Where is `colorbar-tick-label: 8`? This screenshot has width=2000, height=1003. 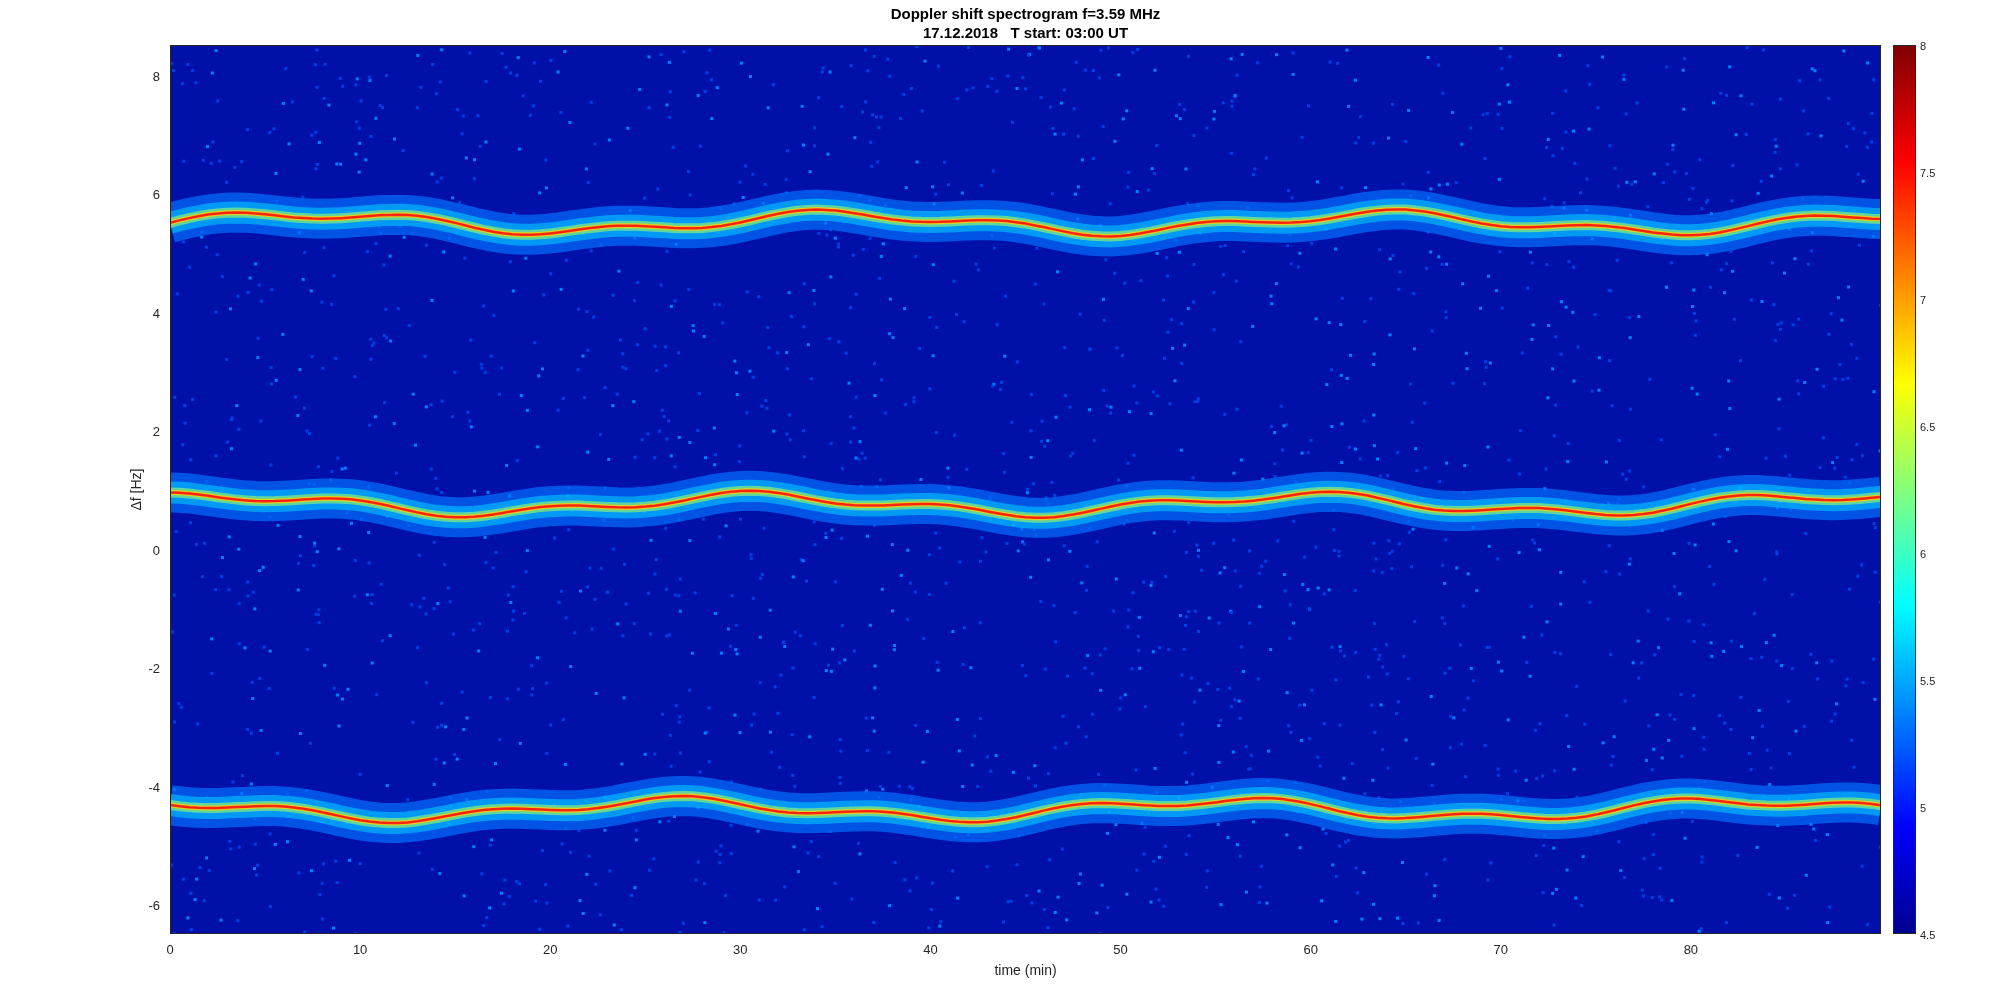 colorbar-tick-label: 8 is located at coordinates (1923, 46).